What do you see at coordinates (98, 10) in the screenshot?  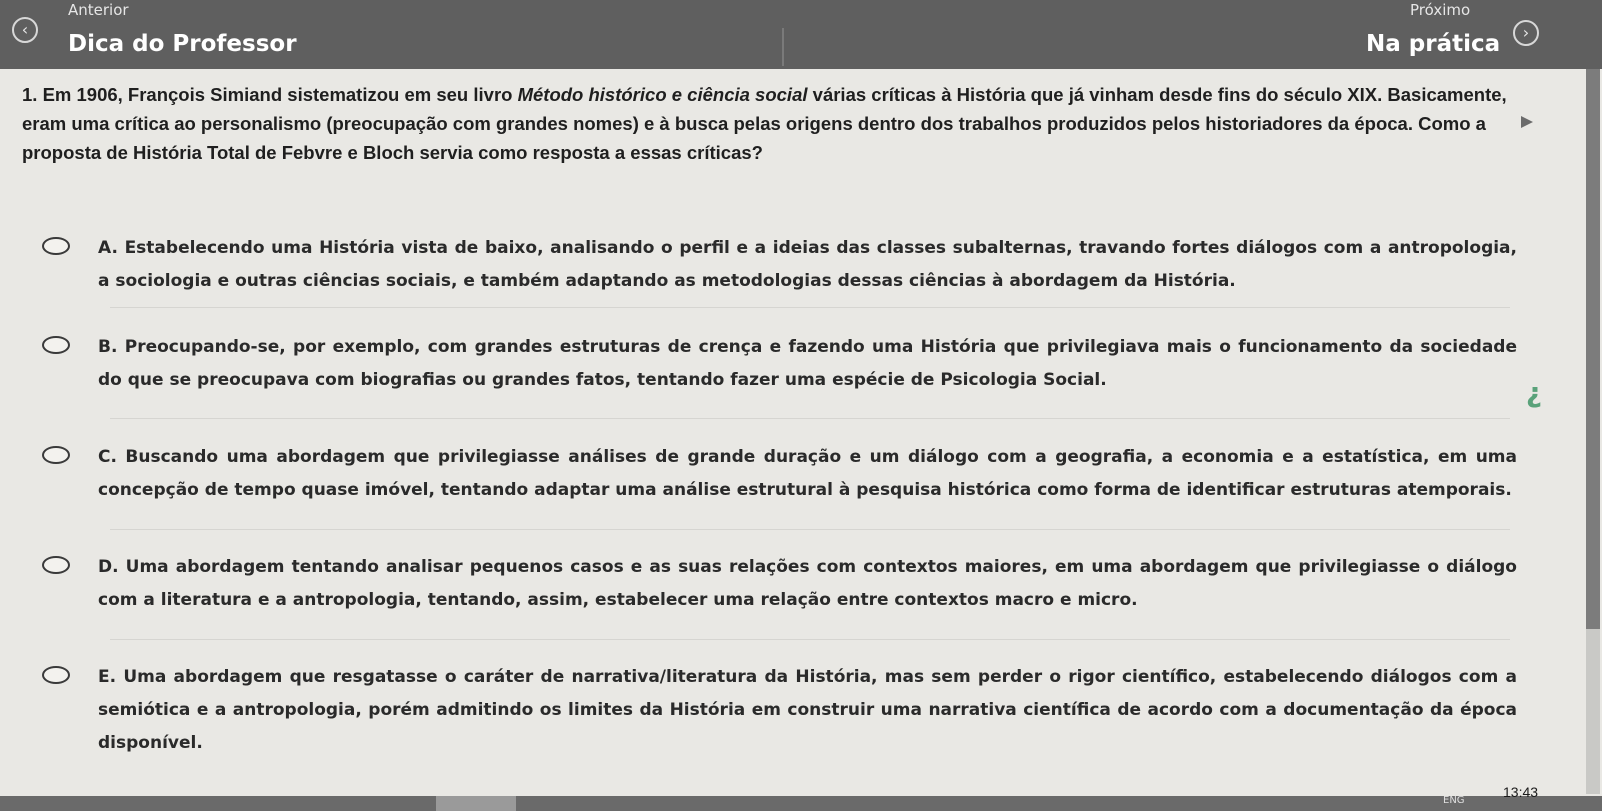 I see `previous-label: Anterior` at bounding box center [98, 10].